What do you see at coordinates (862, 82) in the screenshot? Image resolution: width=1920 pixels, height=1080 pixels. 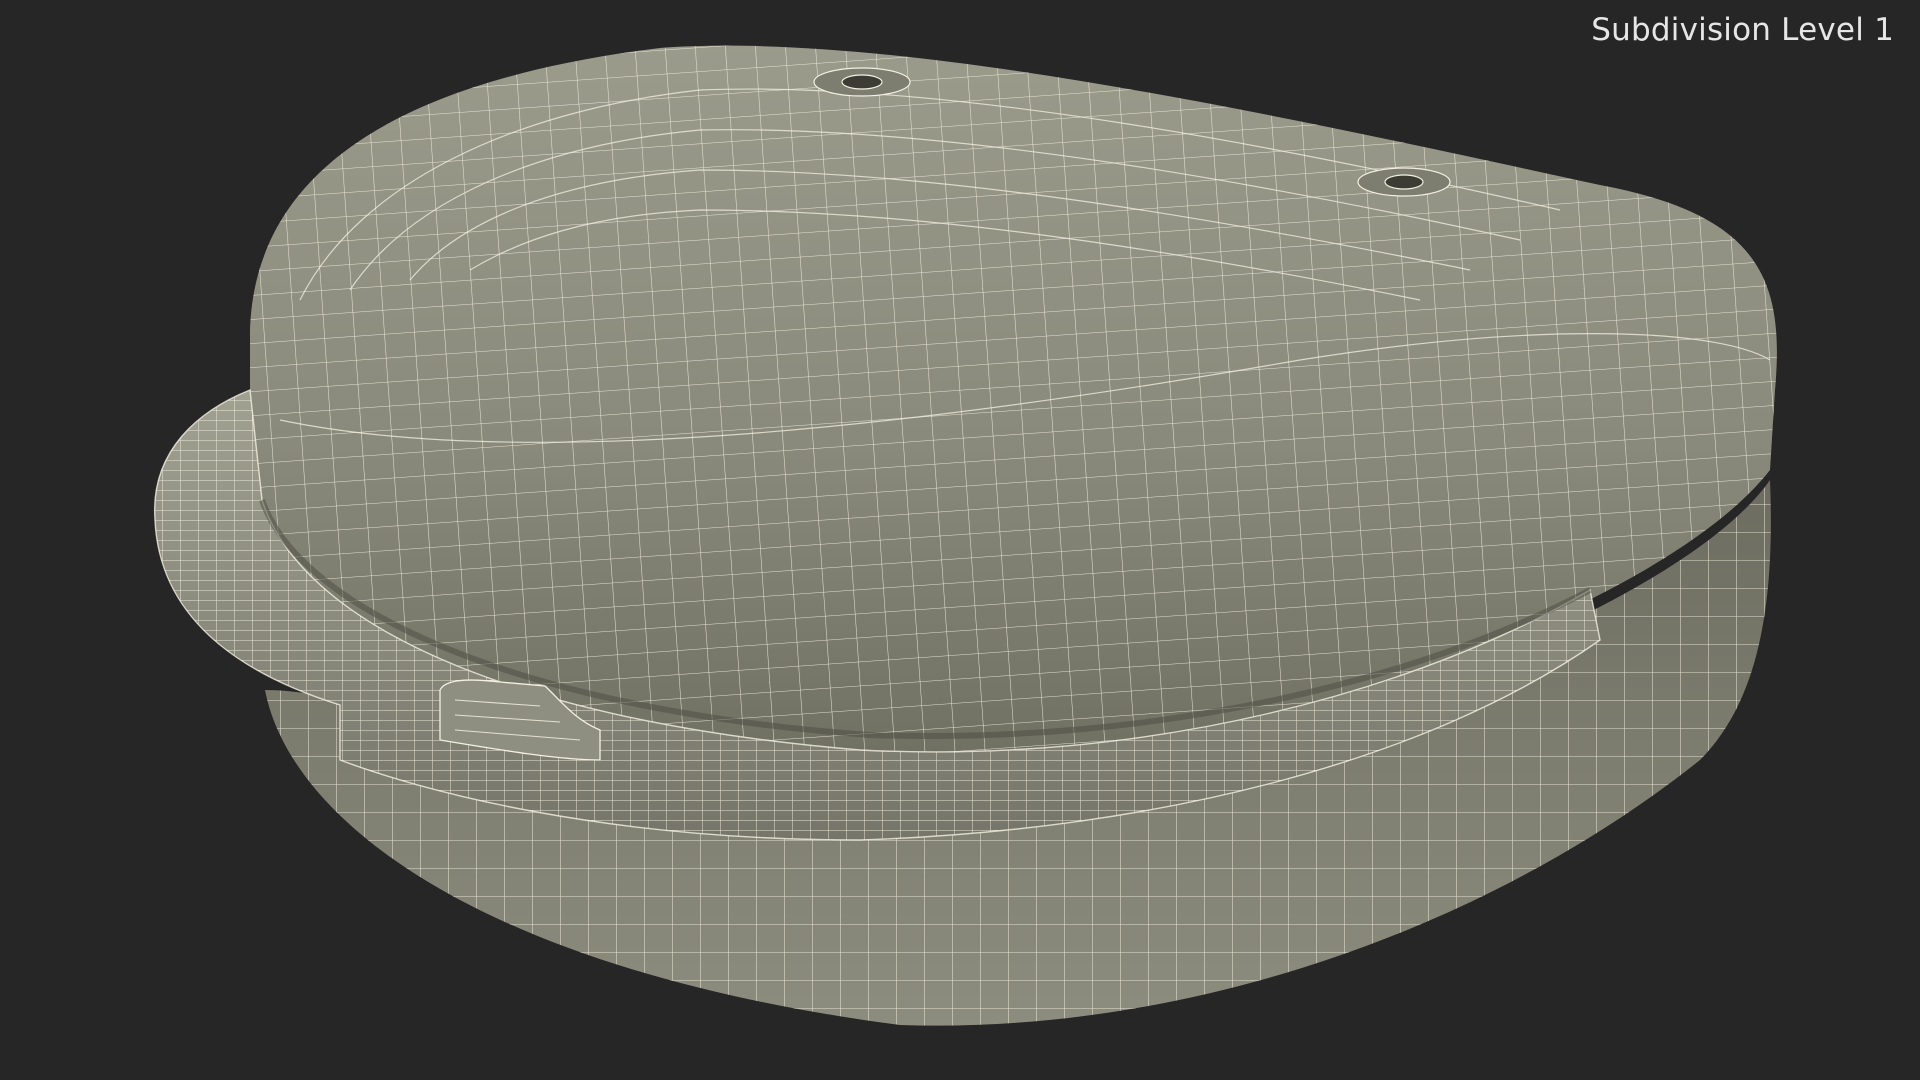 I see `hinge-hole-left` at bounding box center [862, 82].